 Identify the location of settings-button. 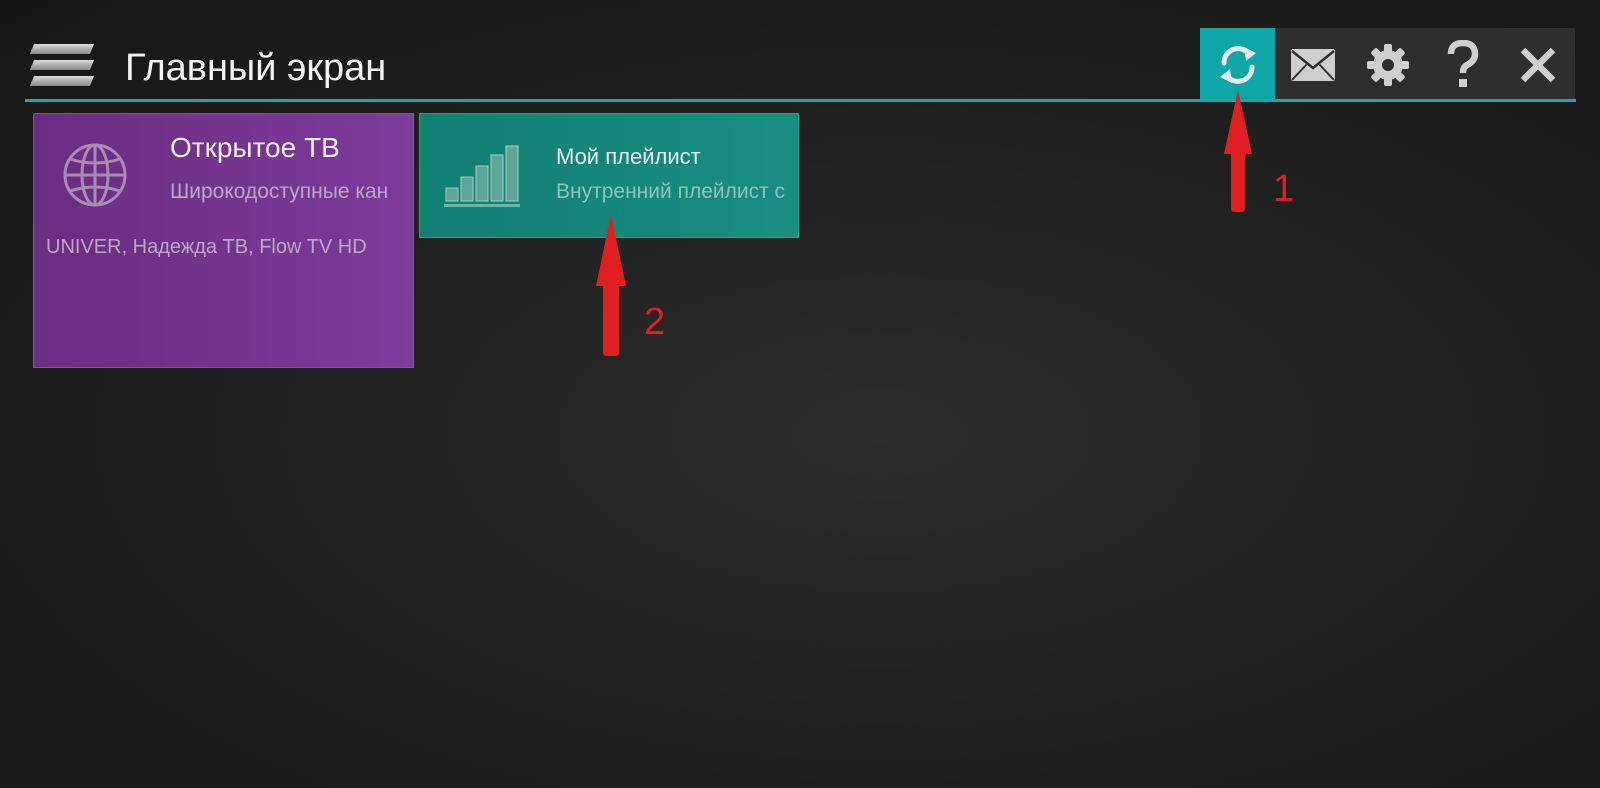
(1387, 64).